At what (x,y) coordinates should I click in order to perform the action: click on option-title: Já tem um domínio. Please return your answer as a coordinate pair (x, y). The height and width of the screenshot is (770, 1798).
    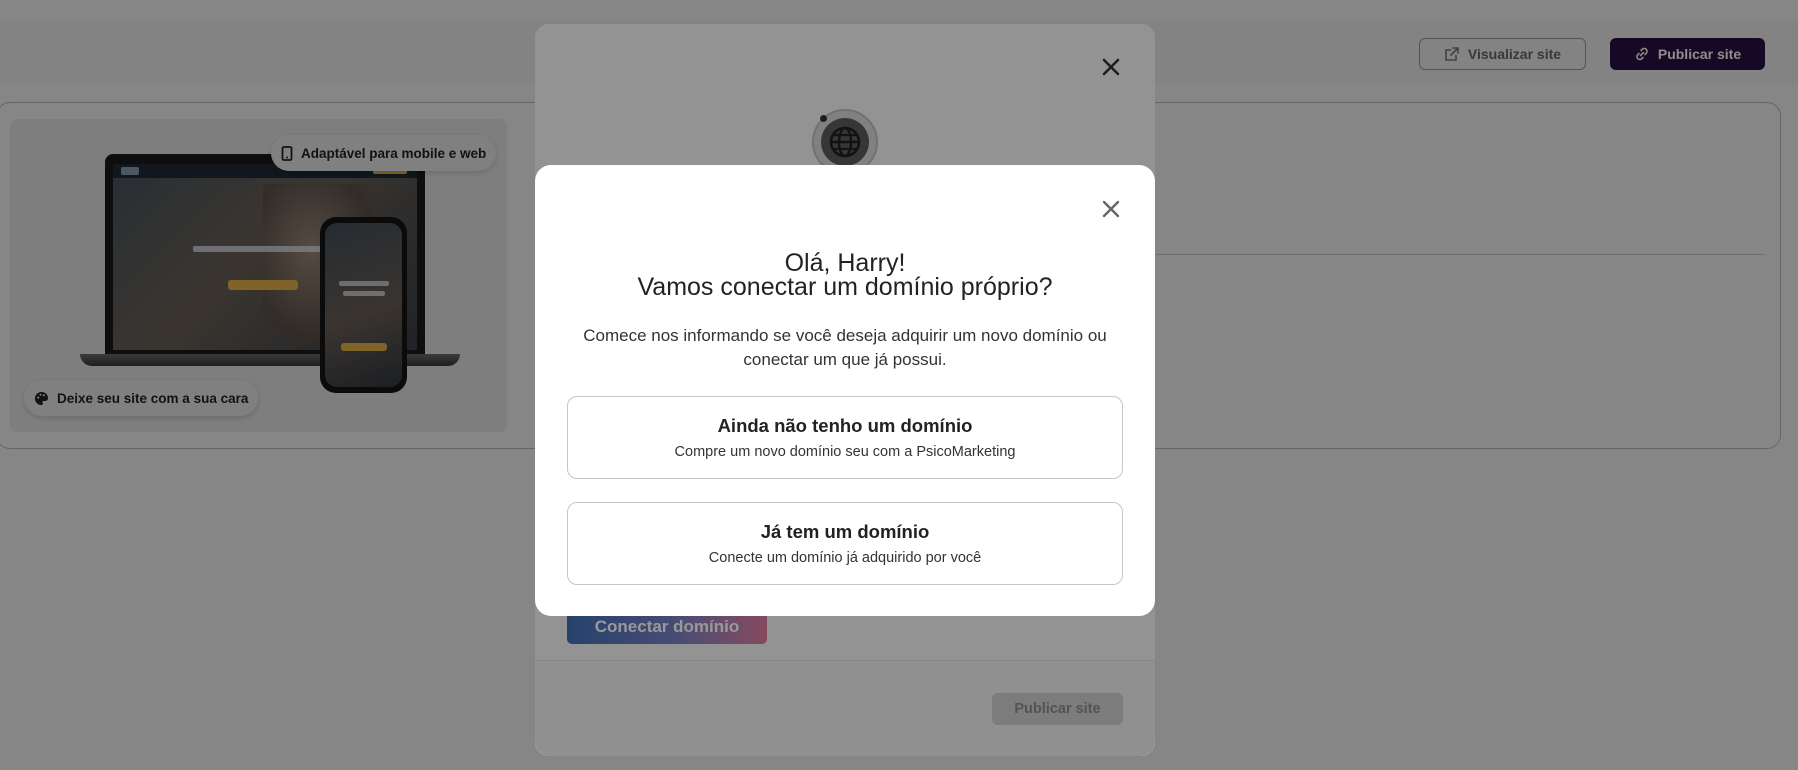
    Looking at the image, I should click on (845, 531).